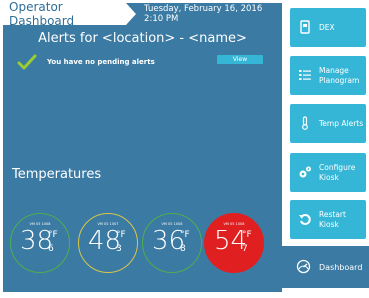 The image size is (369, 298). Describe the element at coordinates (245, 249) in the screenshot. I see `gauge-decimal: 7` at that location.